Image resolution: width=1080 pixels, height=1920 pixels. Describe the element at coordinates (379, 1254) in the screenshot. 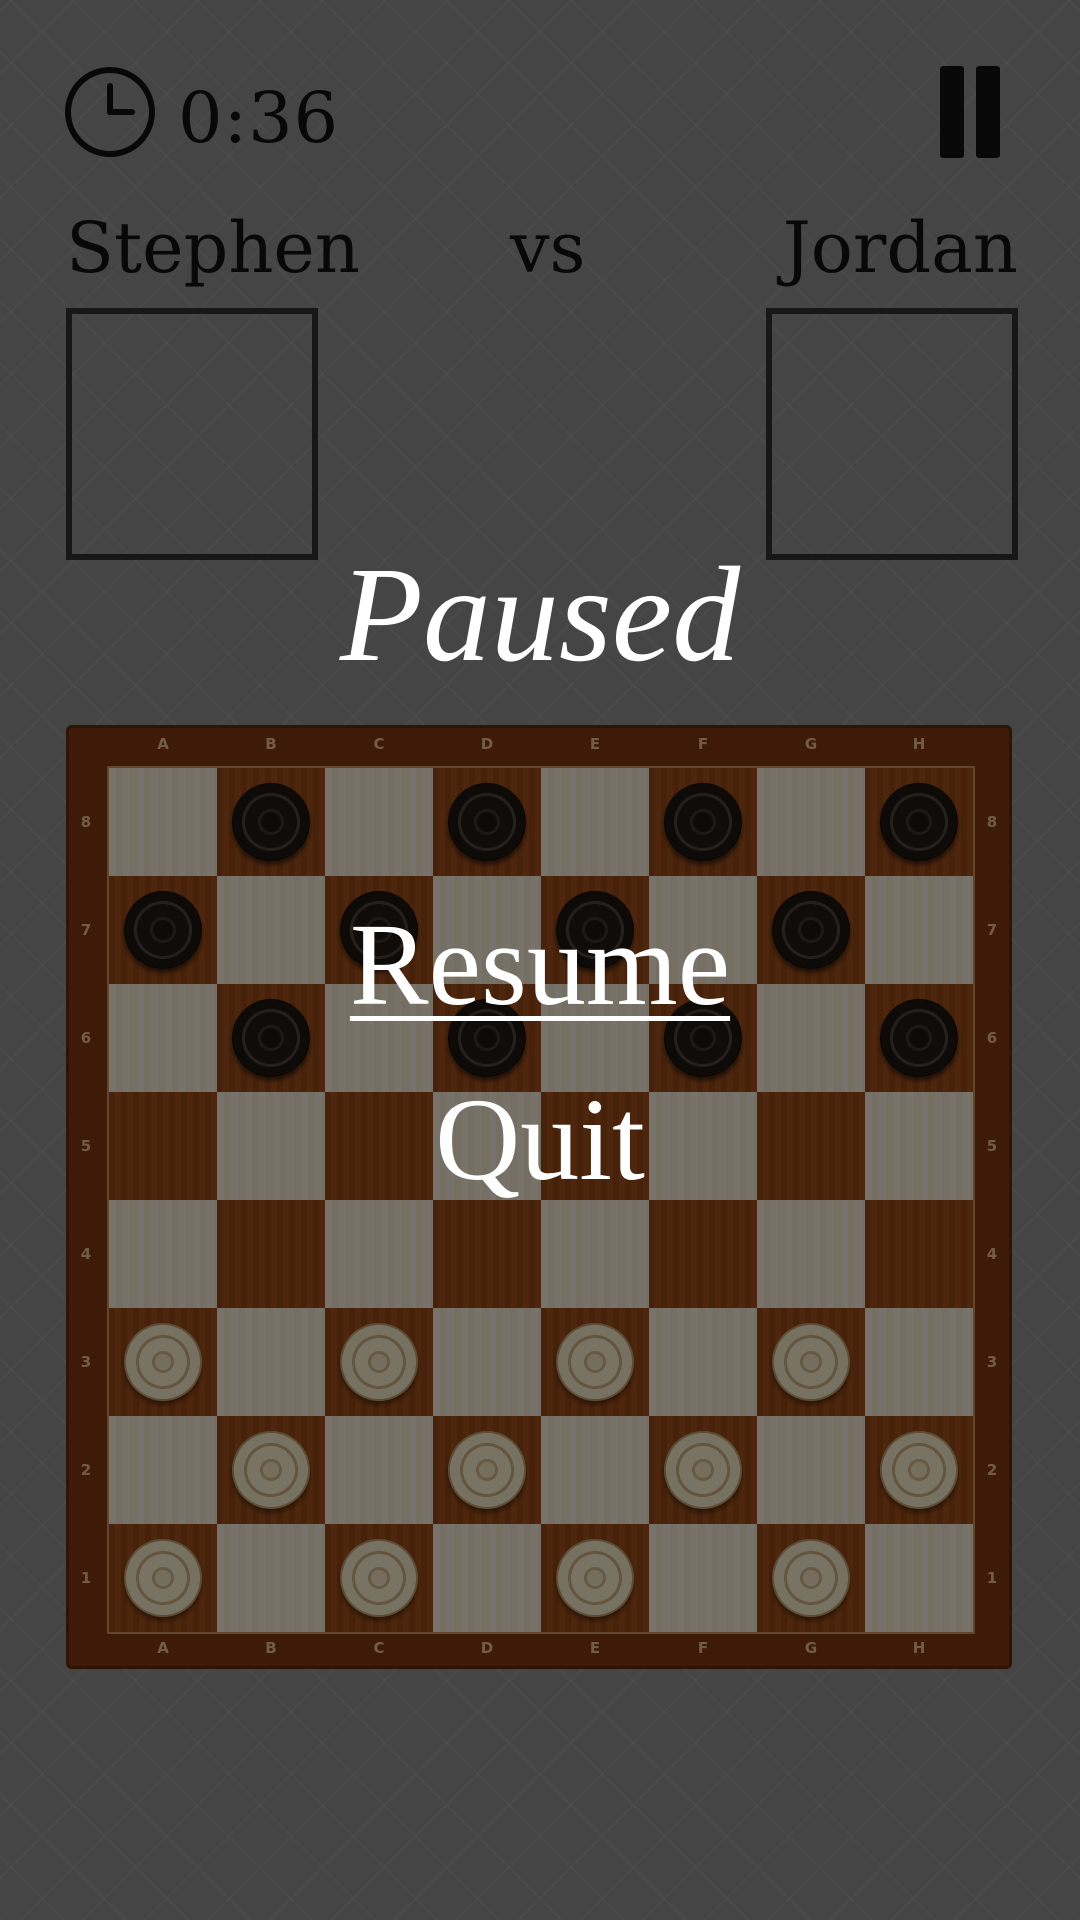

I see `board-square-C4` at that location.